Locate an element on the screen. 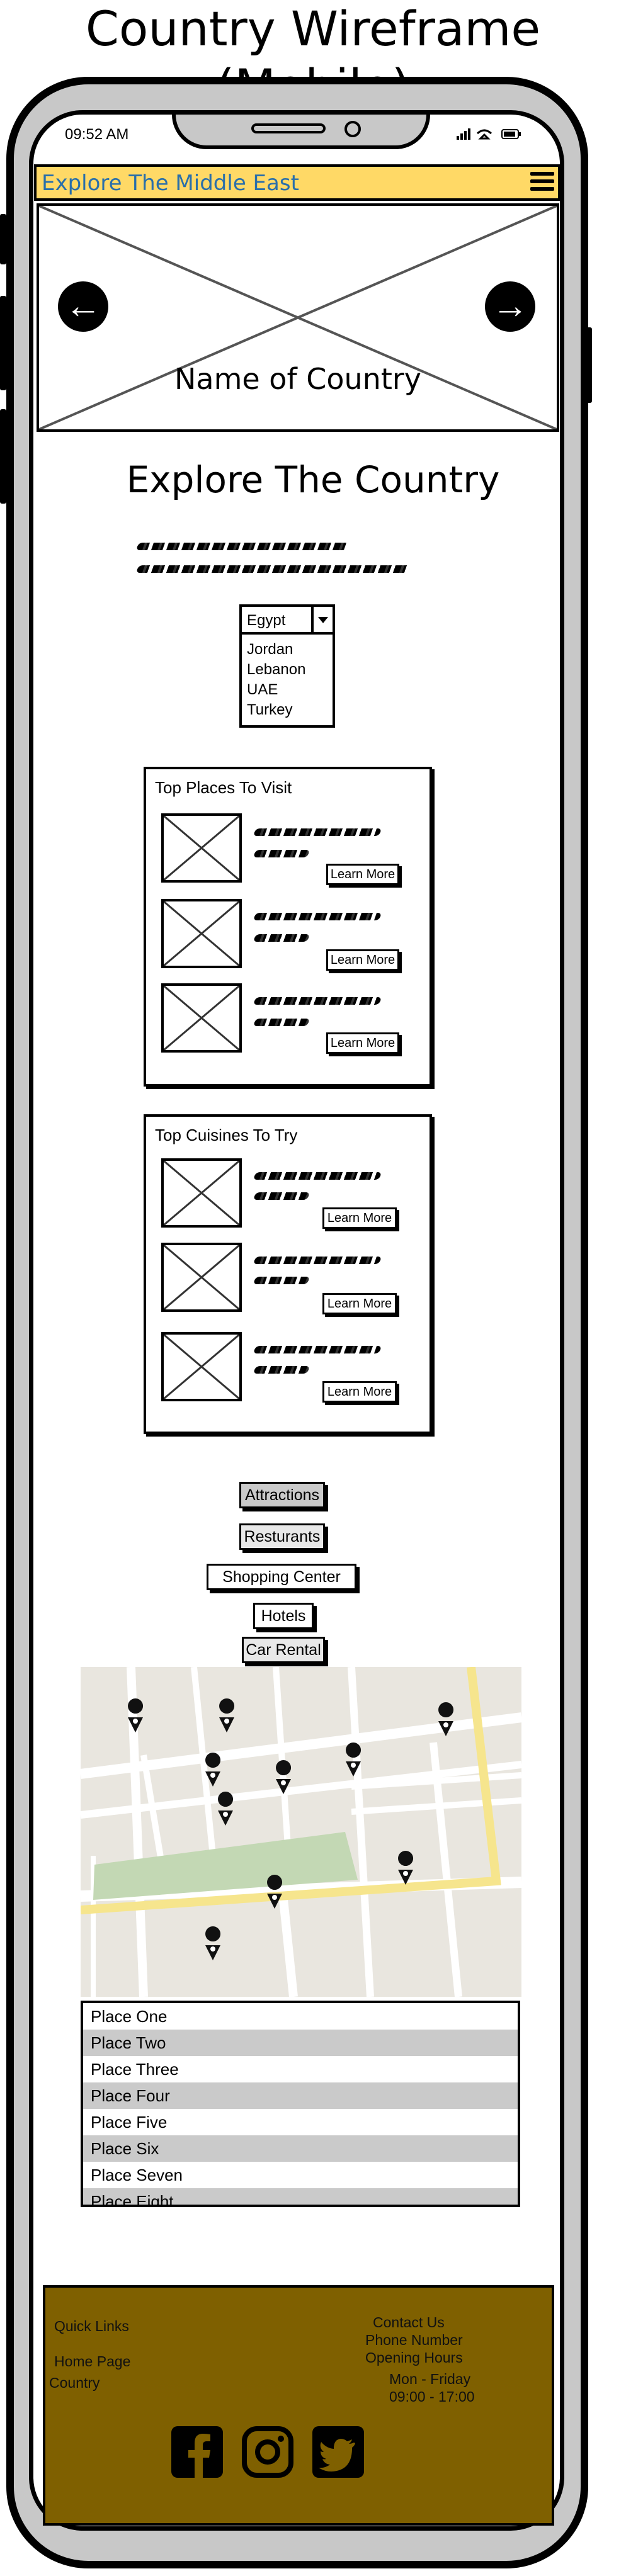 This screenshot has width=626, height=2576. speaker-grille is located at coordinates (288, 128).